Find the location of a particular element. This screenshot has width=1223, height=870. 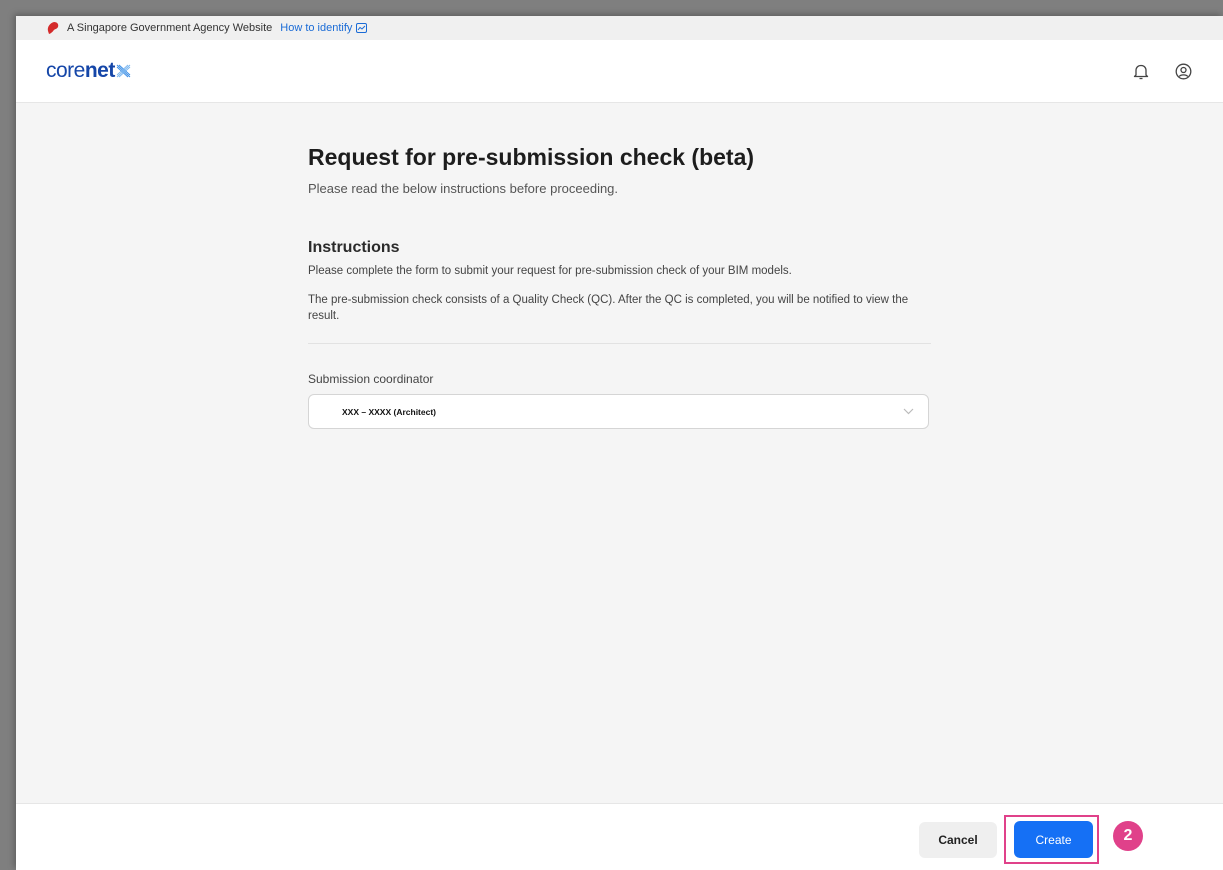

bell-icon is located at coordinates (1141, 71).